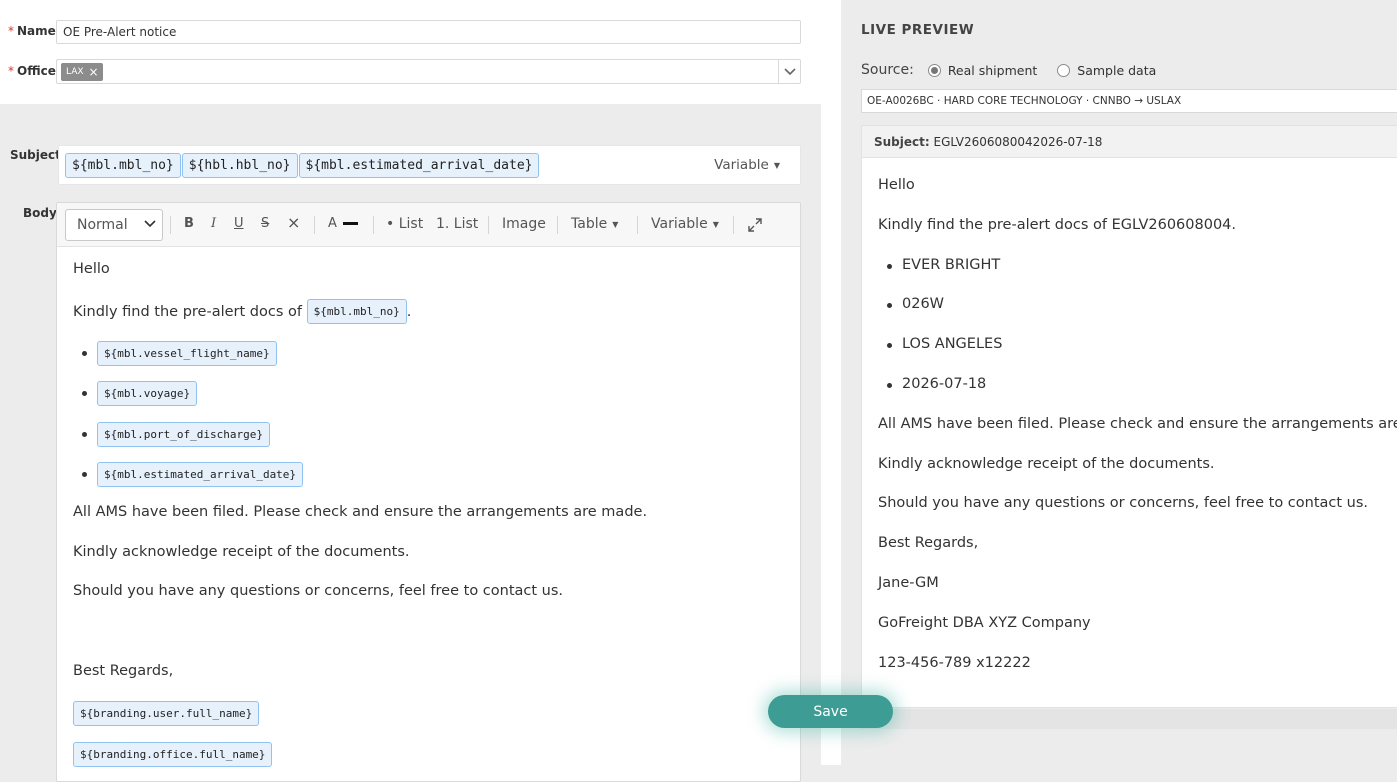 The height and width of the screenshot is (782, 1397). I want to click on source-selector: Source: Real shipment Sample data, so click(1008, 70).